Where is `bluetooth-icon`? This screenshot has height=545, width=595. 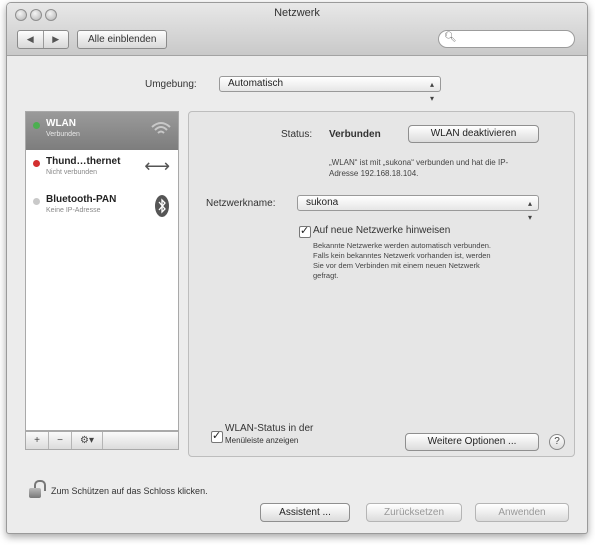 bluetooth-icon is located at coordinates (162, 206).